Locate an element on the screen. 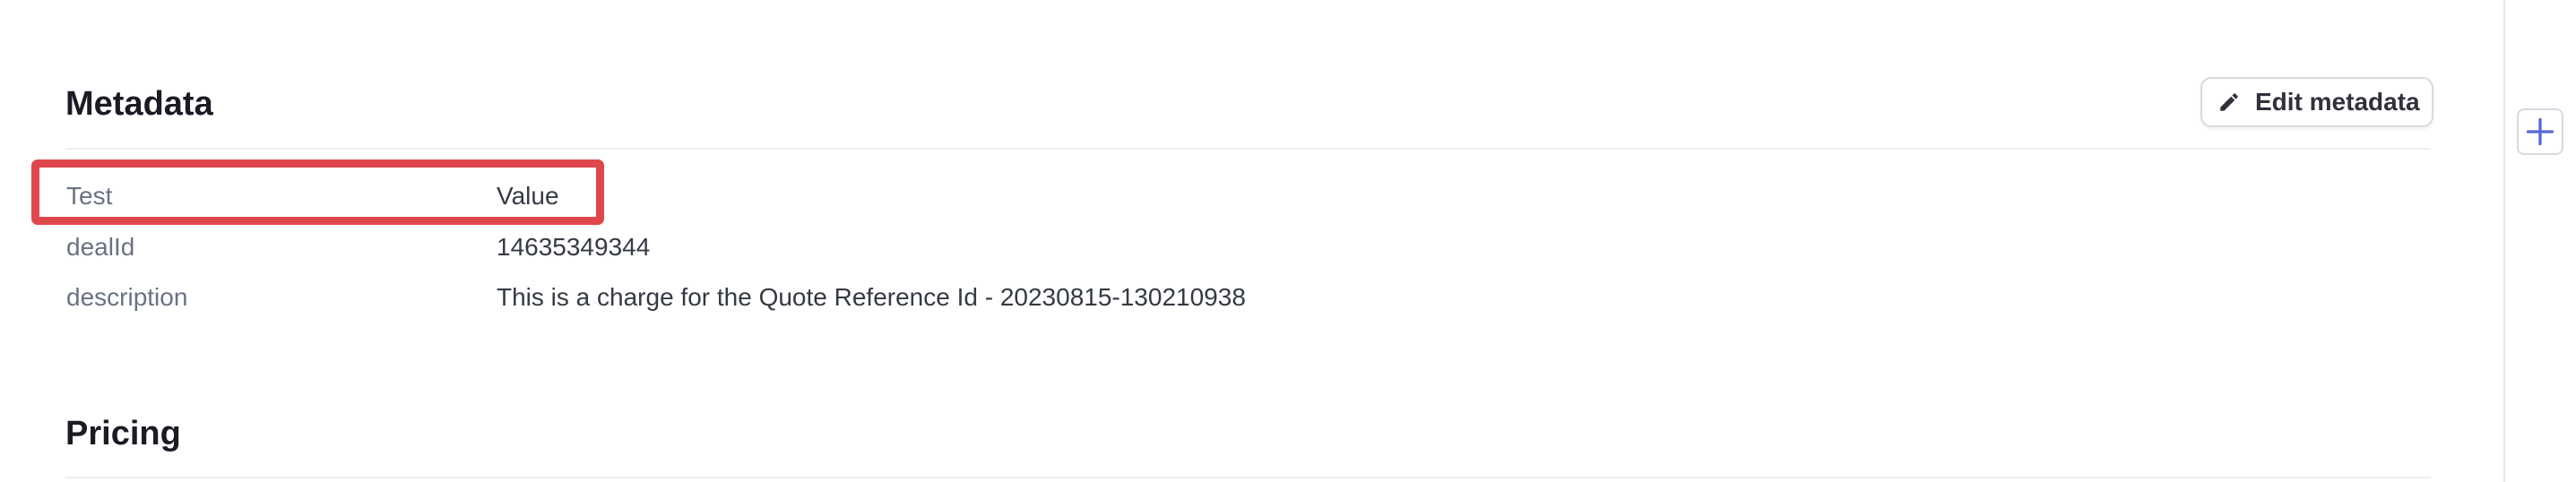 This screenshot has width=2576, height=482. edit-metadata-button: Edit metadata is located at coordinates (2316, 102).